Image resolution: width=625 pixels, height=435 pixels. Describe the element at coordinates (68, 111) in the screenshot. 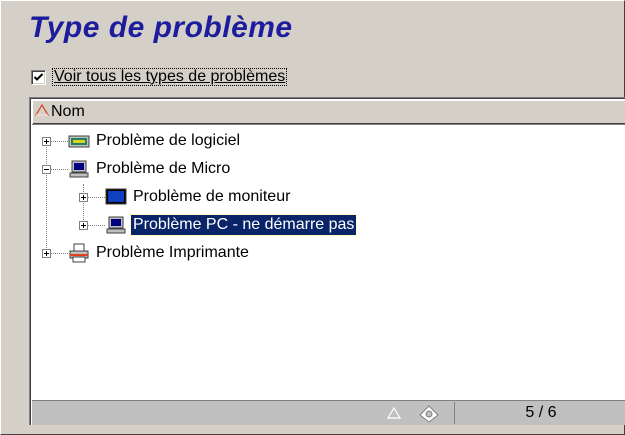

I see `column-header-label: Nom` at that location.